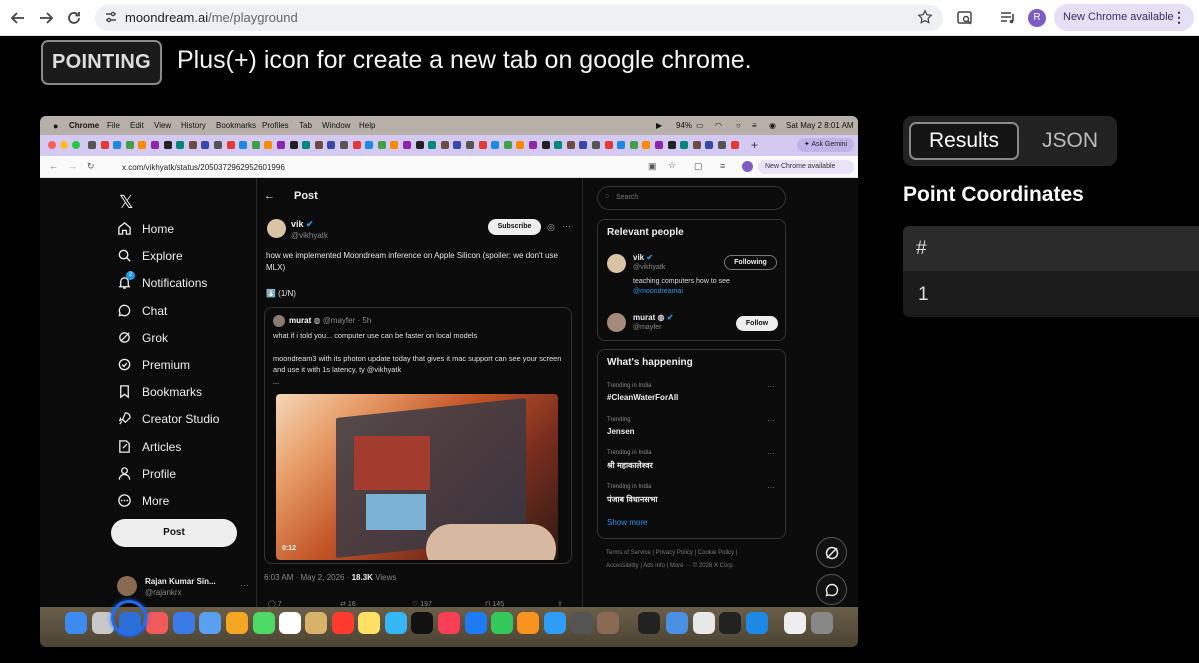  Describe the element at coordinates (925, 17) in the screenshot. I see `bookmark-star-icon` at that location.